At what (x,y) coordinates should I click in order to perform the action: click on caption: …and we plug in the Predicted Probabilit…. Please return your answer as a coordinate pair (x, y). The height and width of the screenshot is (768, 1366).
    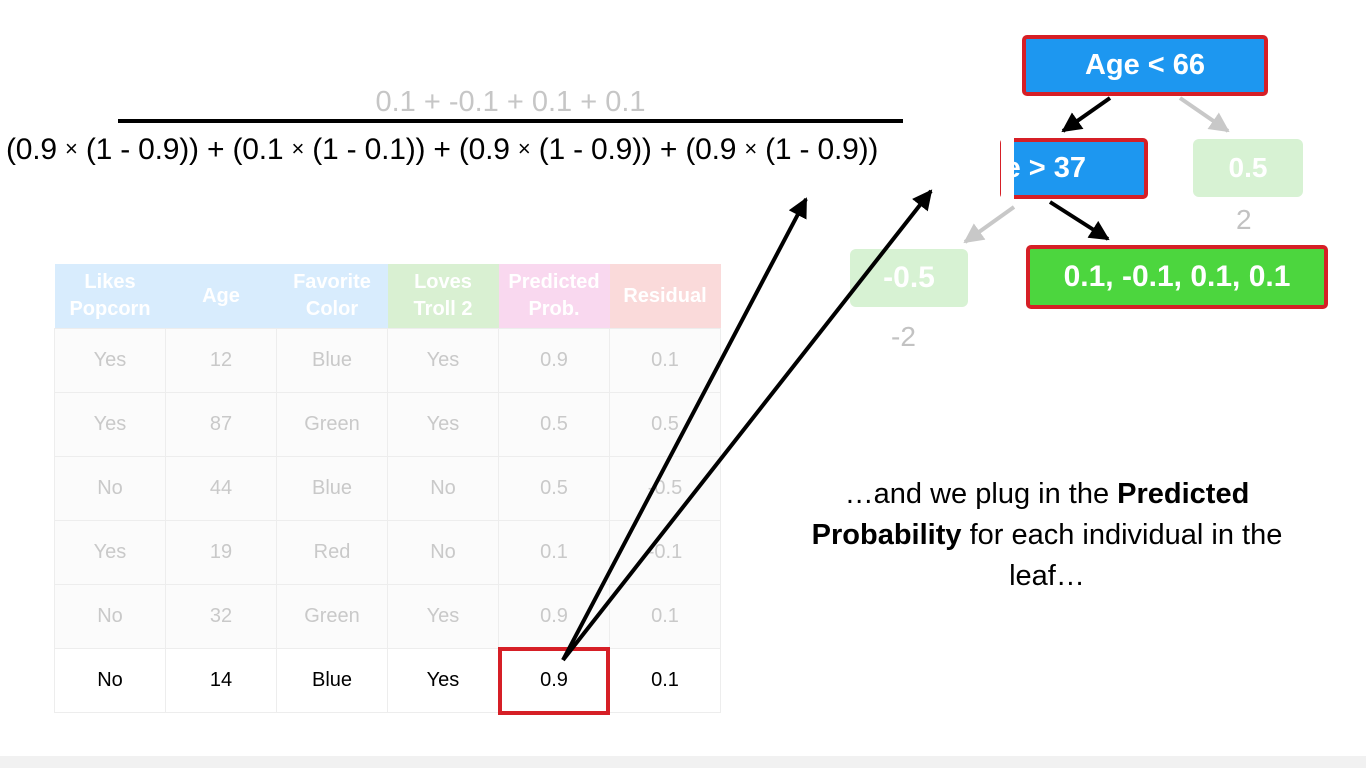
    Looking at the image, I should click on (1047, 535).